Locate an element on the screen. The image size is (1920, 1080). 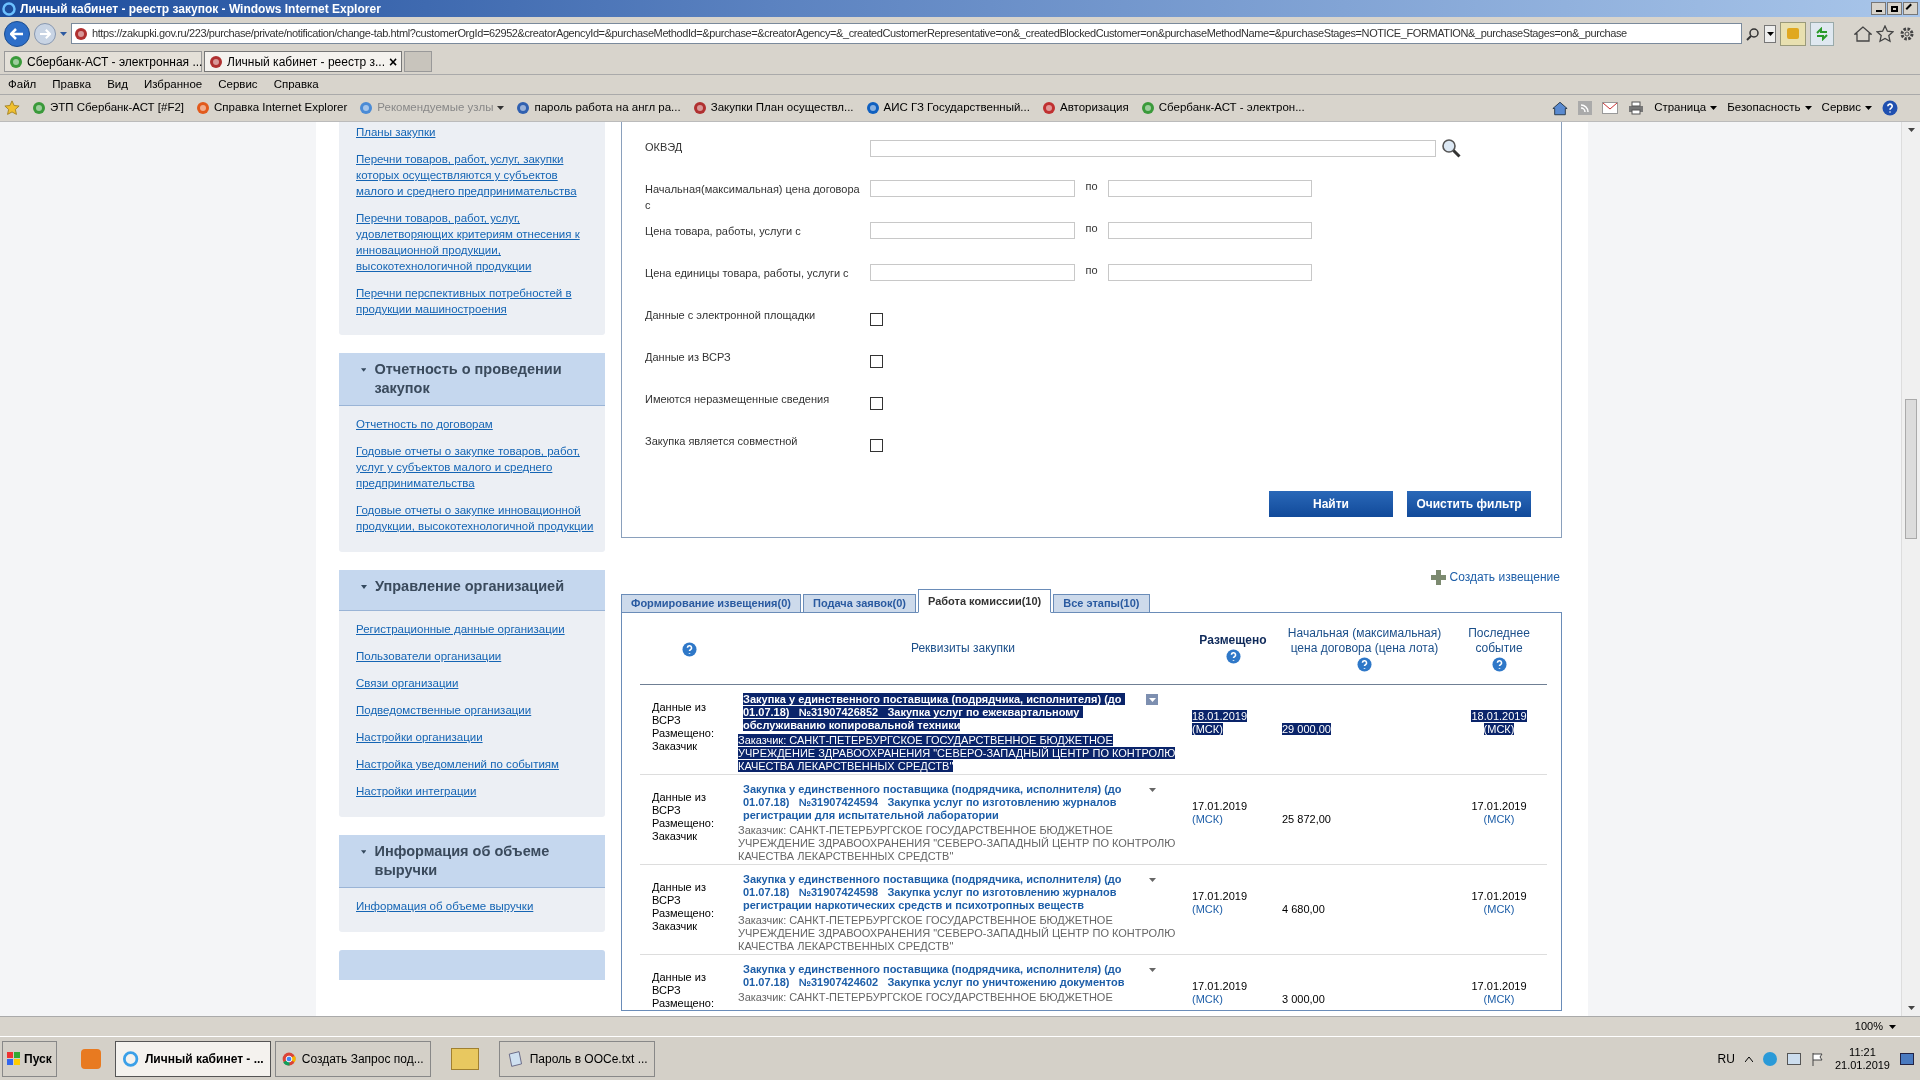
stage-tab: Формирование извещения(0) is located at coordinates (711, 603).